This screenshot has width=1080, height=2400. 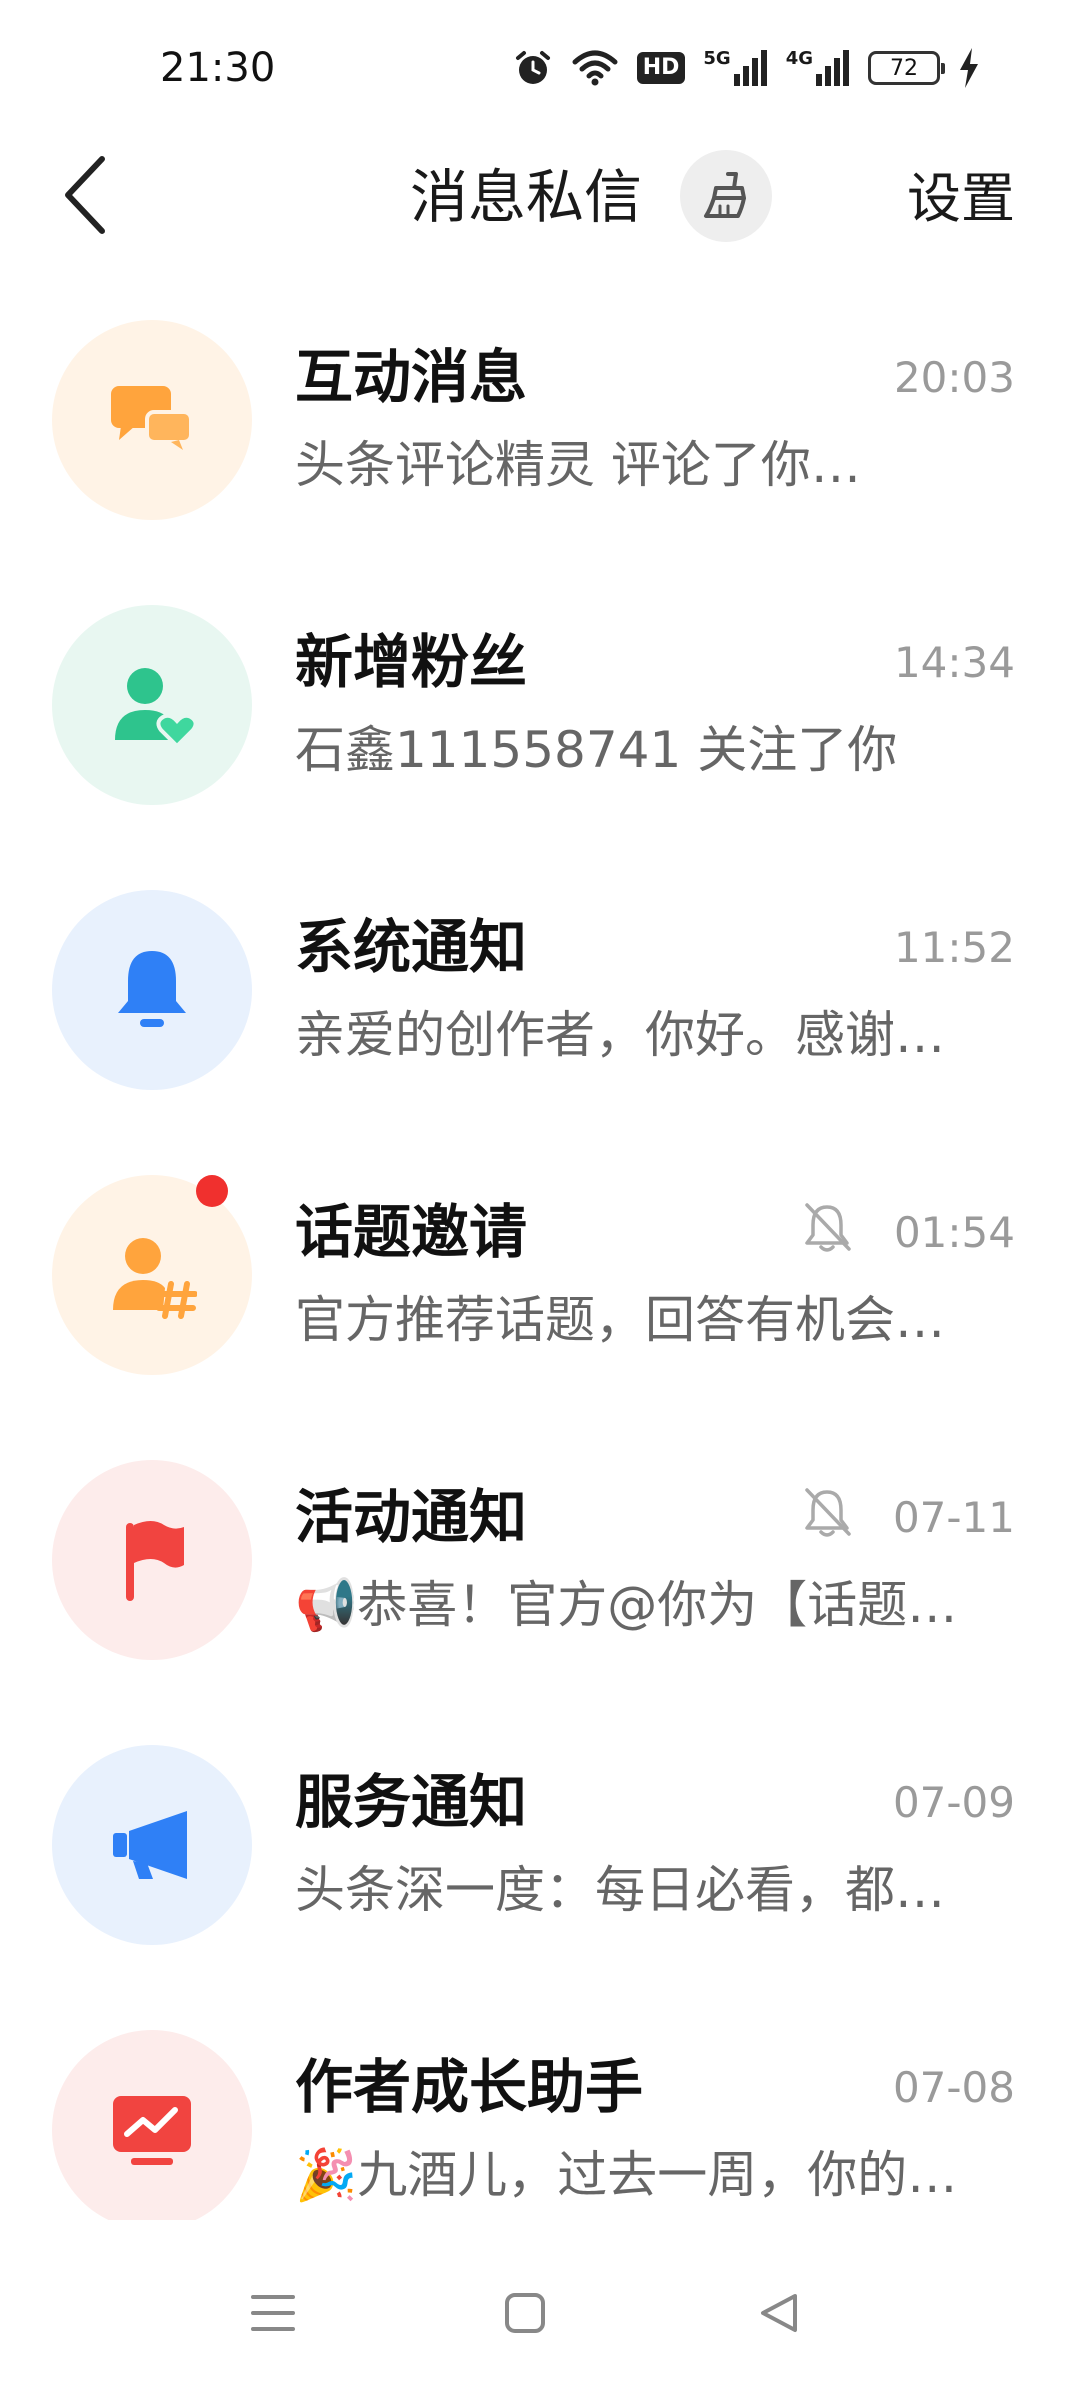 What do you see at coordinates (212, 1191) in the screenshot?
I see `unread-dot` at bounding box center [212, 1191].